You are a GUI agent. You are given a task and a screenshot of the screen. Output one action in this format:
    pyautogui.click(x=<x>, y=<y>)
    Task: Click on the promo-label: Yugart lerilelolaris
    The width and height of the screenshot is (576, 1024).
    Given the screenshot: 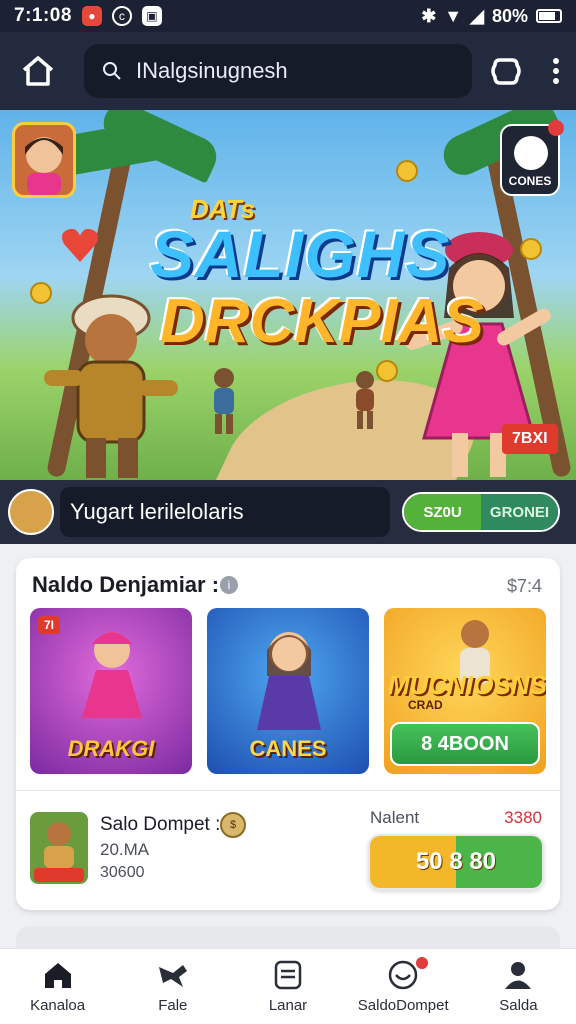 What is the action you would take?
    pyautogui.click(x=157, y=511)
    